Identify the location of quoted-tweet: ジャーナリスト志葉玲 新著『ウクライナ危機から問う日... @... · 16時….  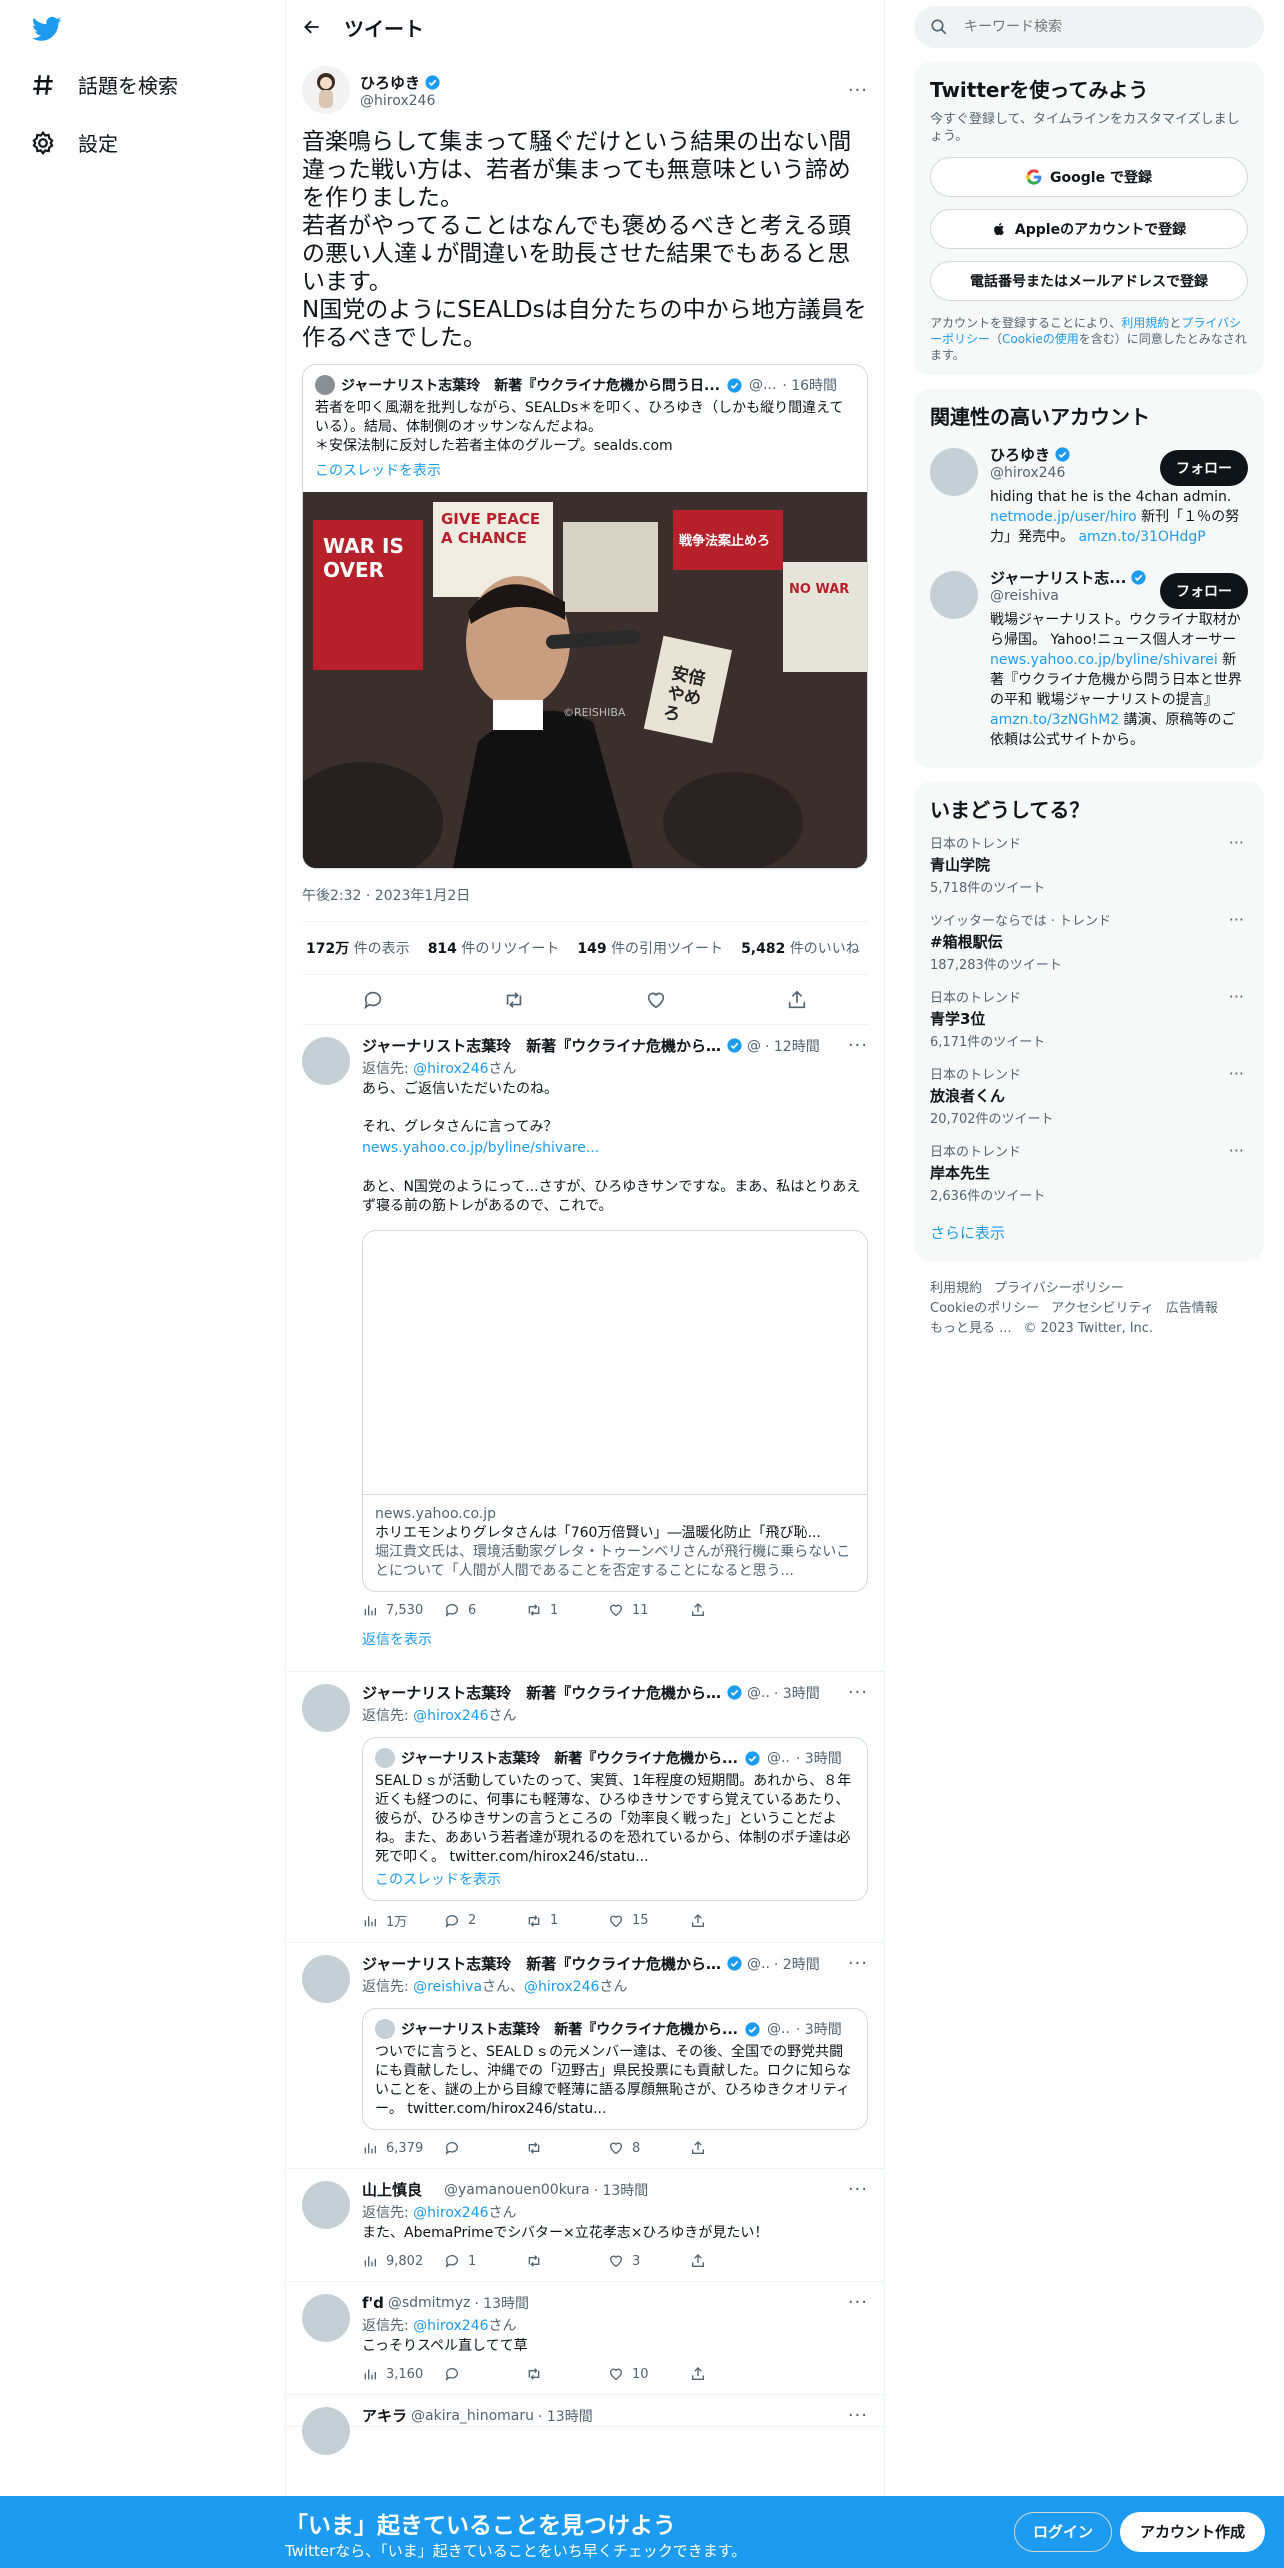
(585, 616).